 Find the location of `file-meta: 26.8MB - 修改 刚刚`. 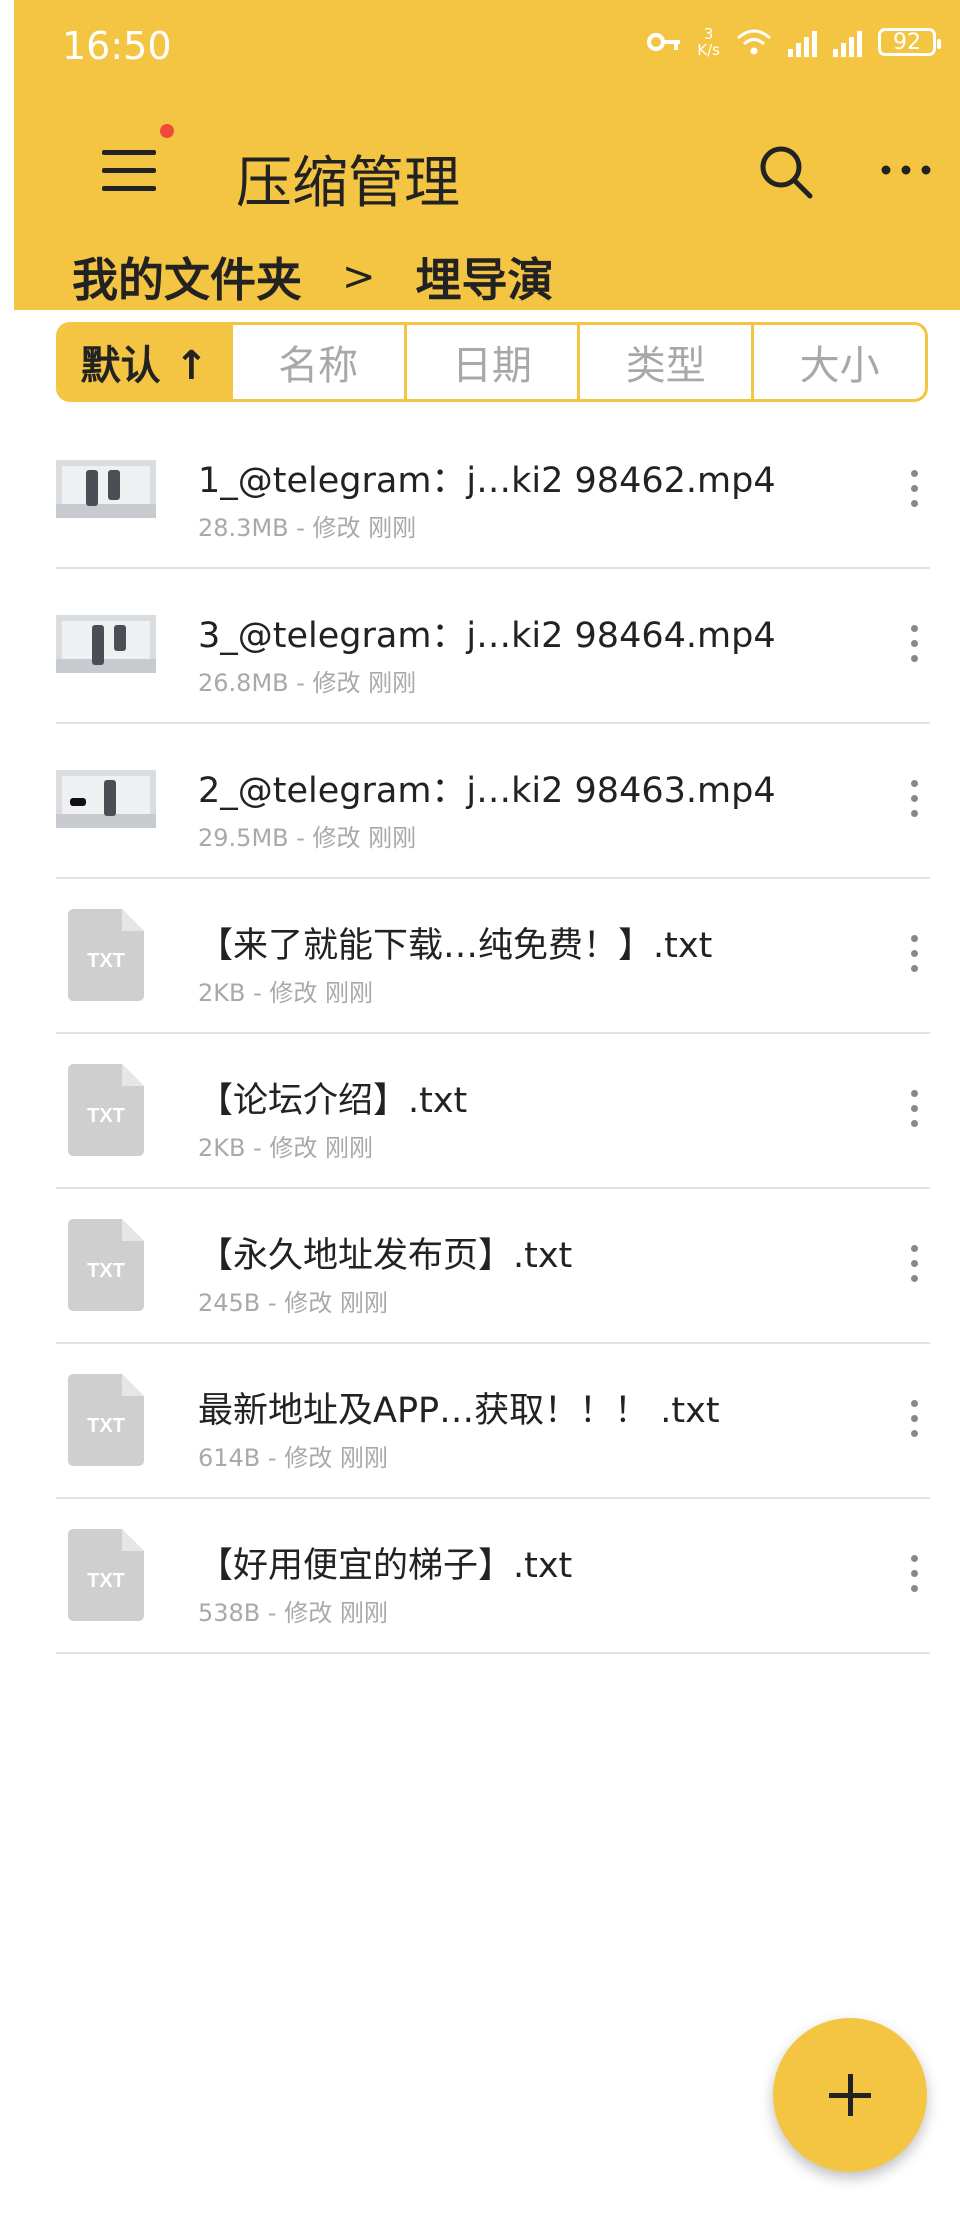

file-meta: 26.8MB - 修改 刚刚 is located at coordinates (307, 683).